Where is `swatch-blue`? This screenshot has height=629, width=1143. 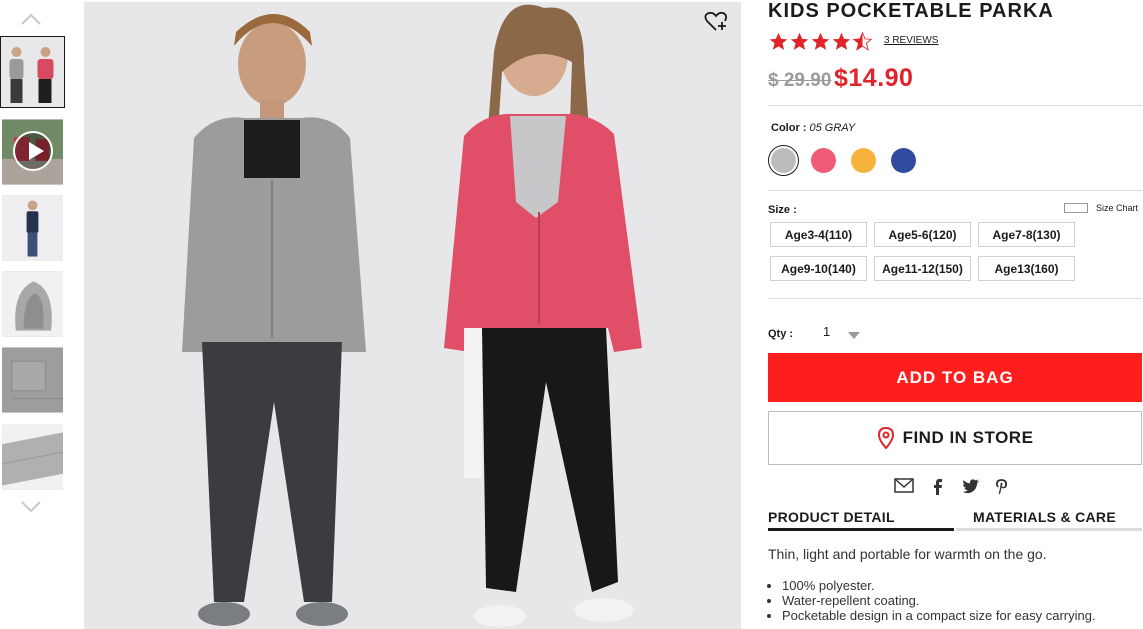
swatch-blue is located at coordinates (903, 160).